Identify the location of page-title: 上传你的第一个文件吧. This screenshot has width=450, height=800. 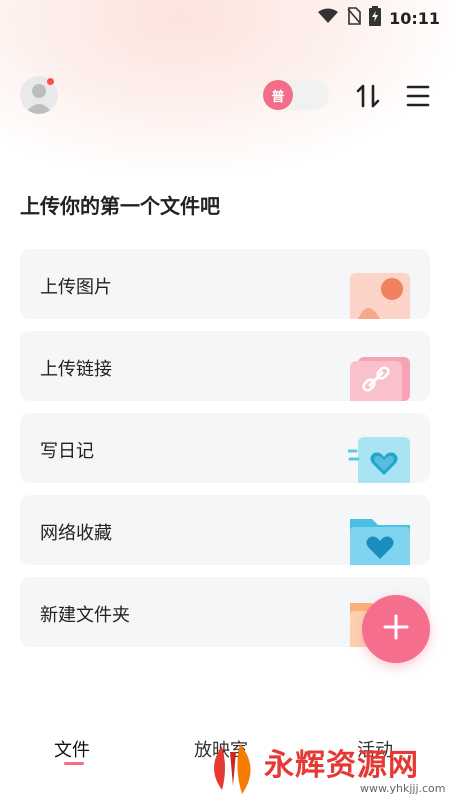
(120, 206).